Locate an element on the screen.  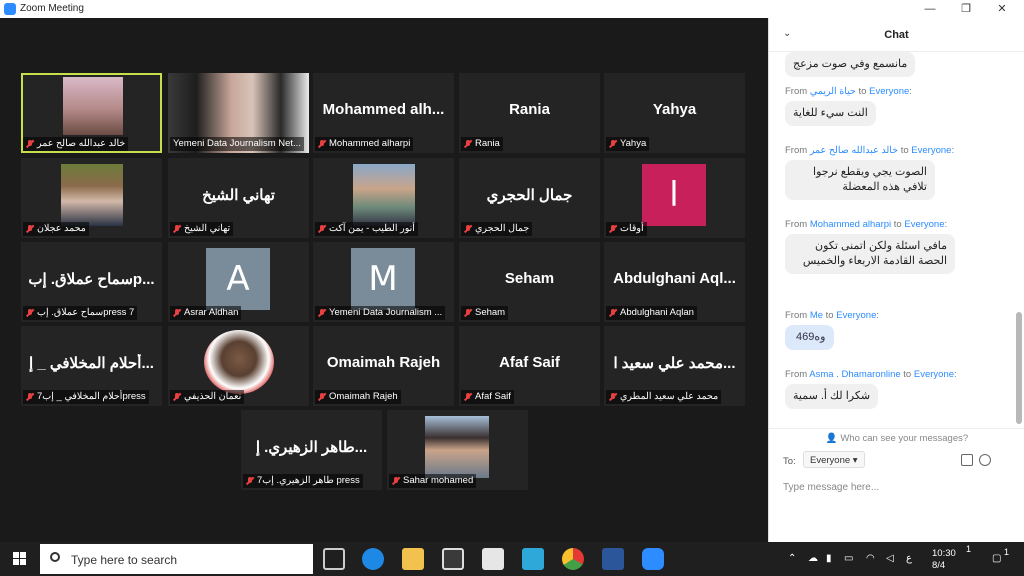
participant-name: سماح عملاق. إبpress 7 is located at coordinates (80, 313).